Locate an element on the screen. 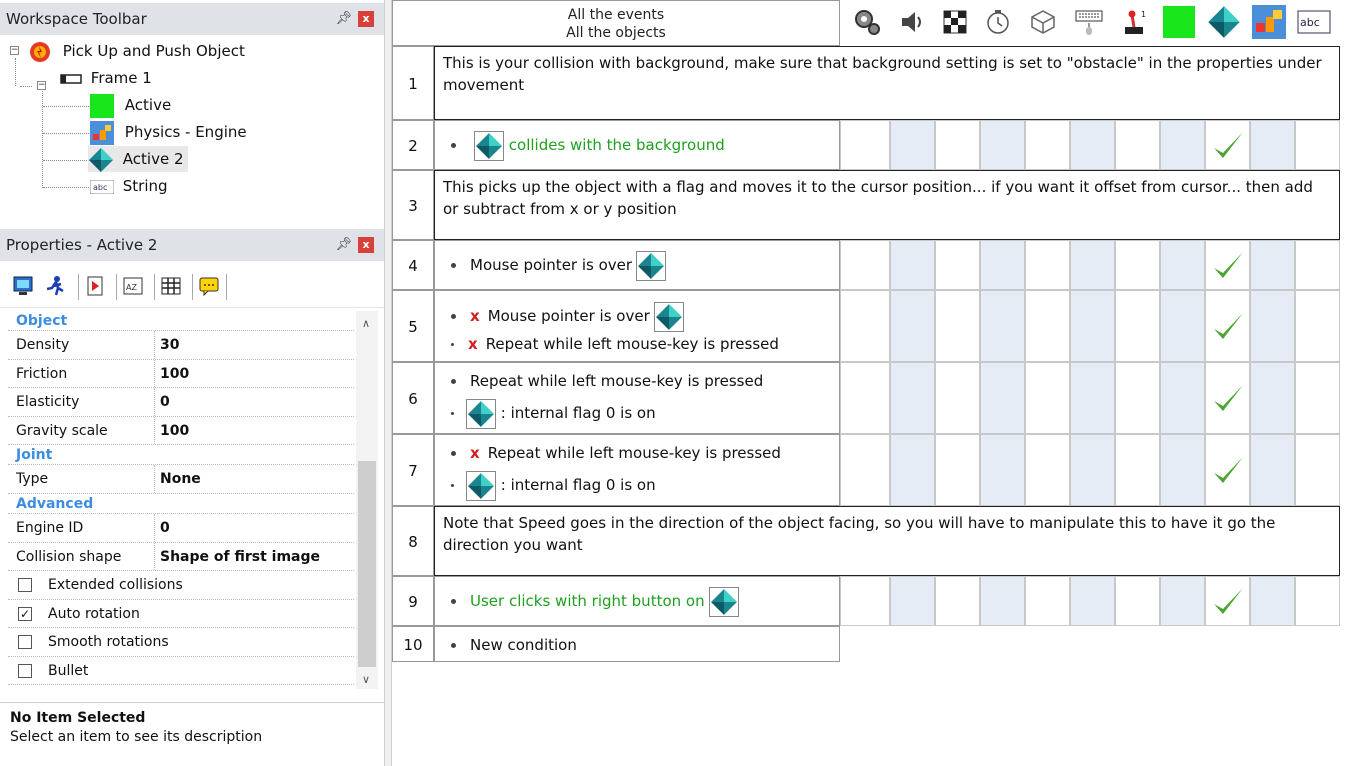  property-auto-rotation: ✓ Auto rotation is located at coordinates (181, 614).